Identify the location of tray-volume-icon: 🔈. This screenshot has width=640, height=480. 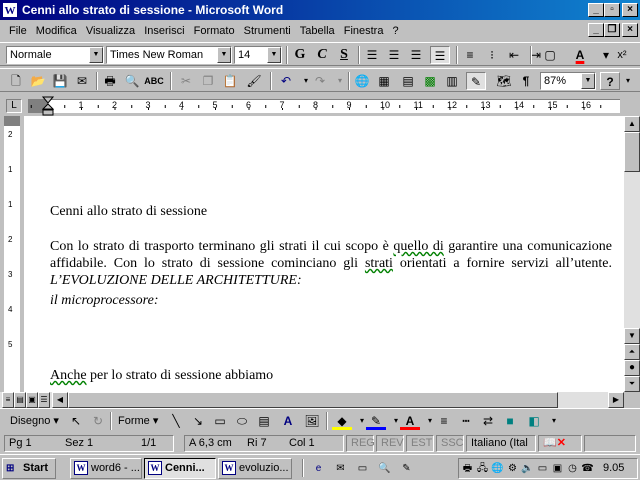
(527, 468).